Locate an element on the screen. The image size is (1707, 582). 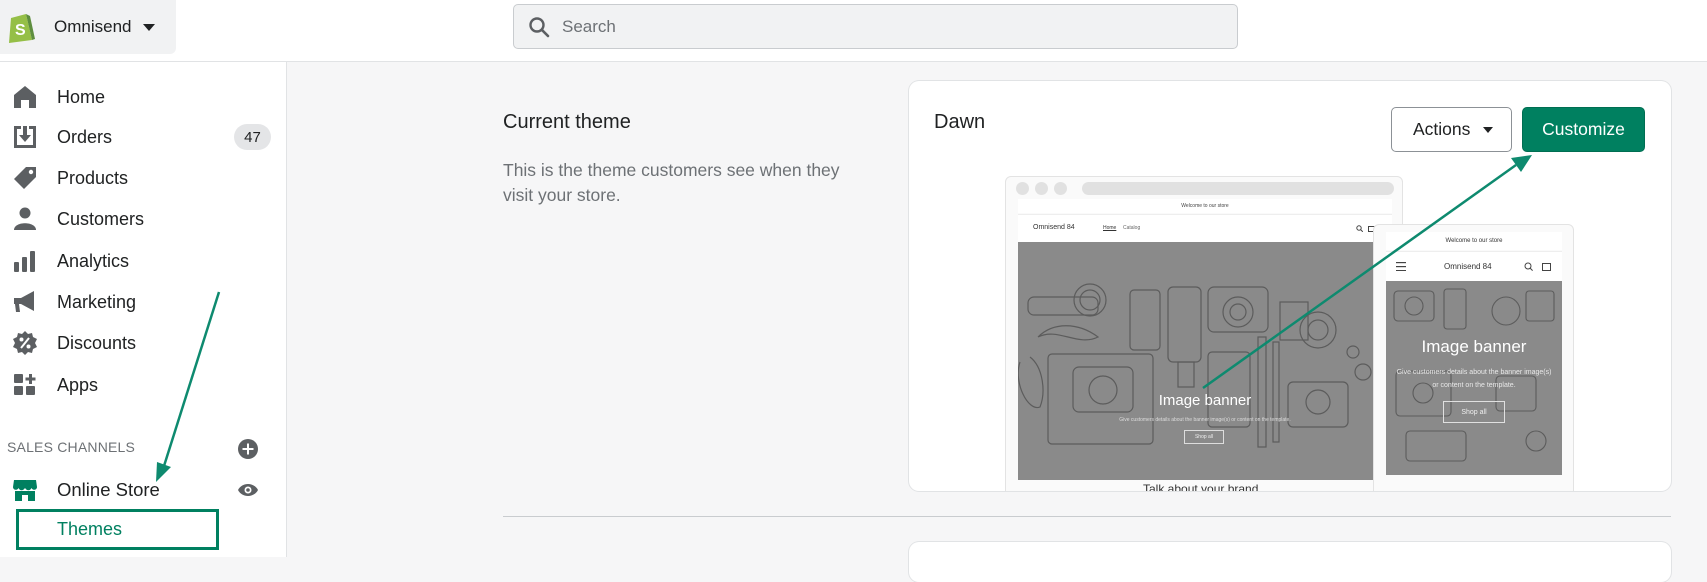
sidebar-item-label: Products is located at coordinates (93, 177).